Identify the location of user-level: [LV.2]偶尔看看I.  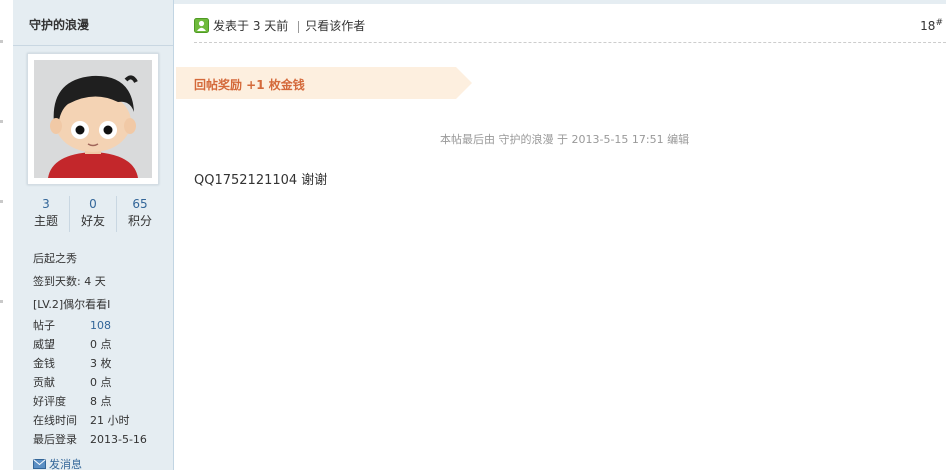
(72, 304).